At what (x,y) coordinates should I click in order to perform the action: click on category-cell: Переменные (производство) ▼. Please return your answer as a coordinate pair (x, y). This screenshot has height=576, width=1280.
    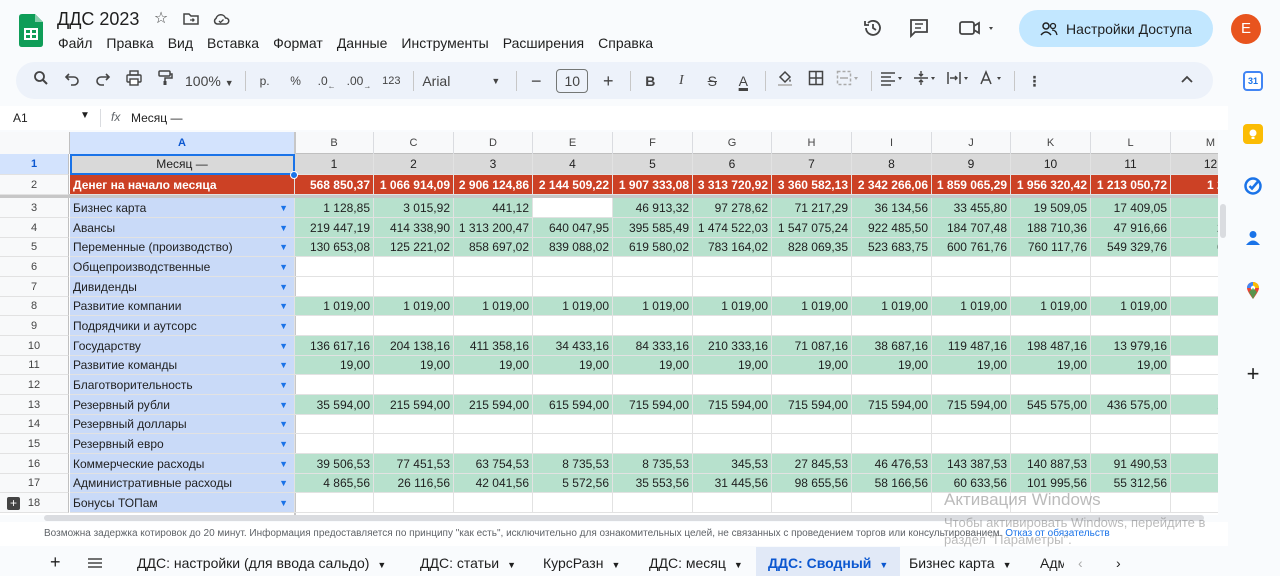
    Looking at the image, I should click on (182, 247).